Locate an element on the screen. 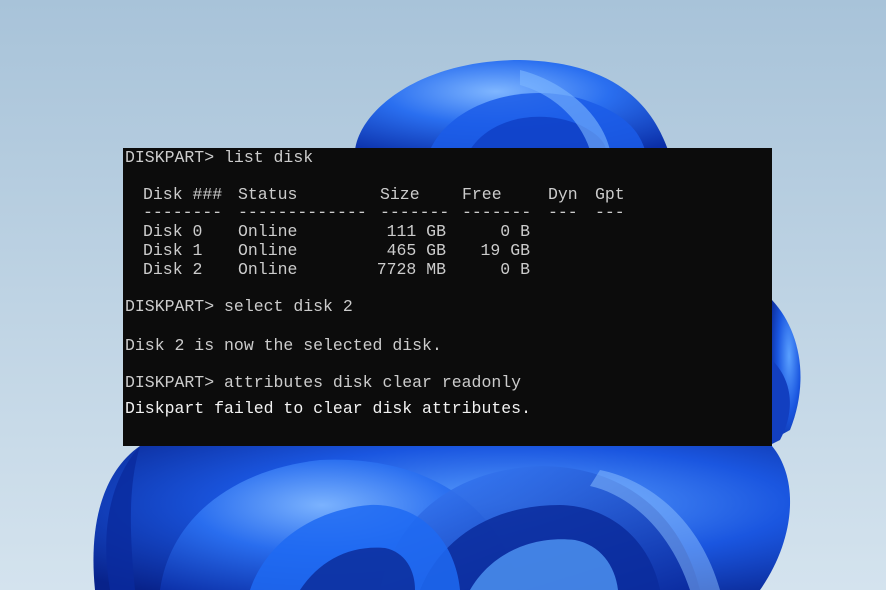 The width and height of the screenshot is (886, 590). header-size: Size is located at coordinates (400, 194).